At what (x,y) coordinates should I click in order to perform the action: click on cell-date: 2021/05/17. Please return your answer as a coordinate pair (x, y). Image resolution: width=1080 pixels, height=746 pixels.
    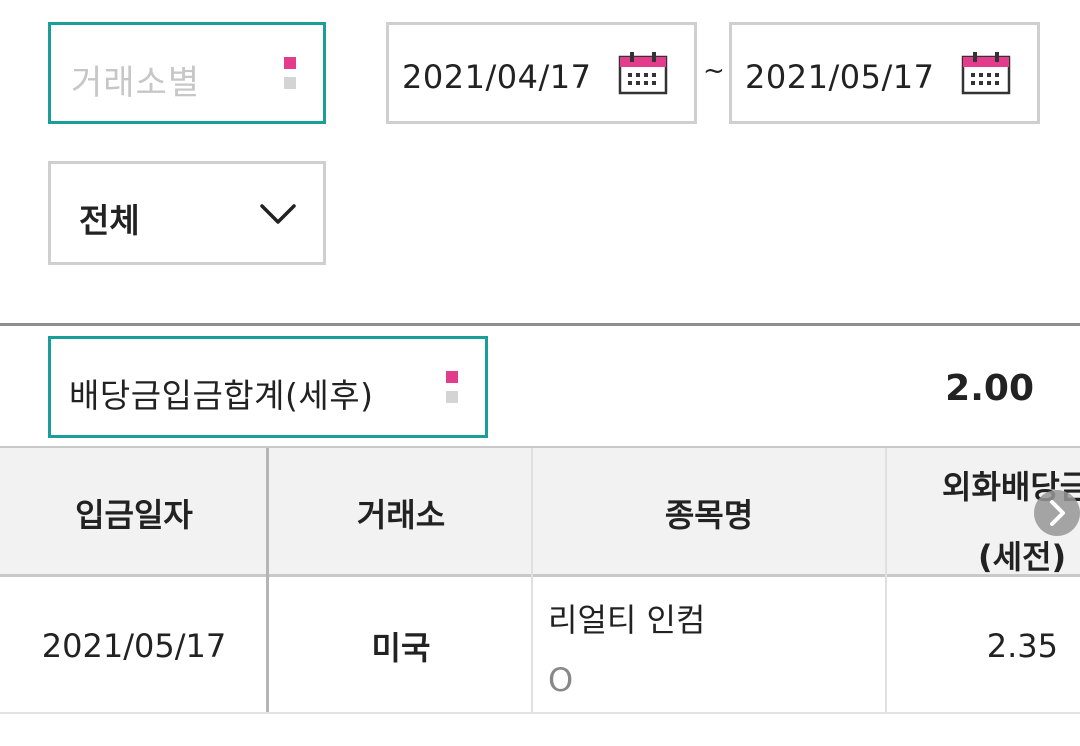
    Looking at the image, I should click on (134, 645).